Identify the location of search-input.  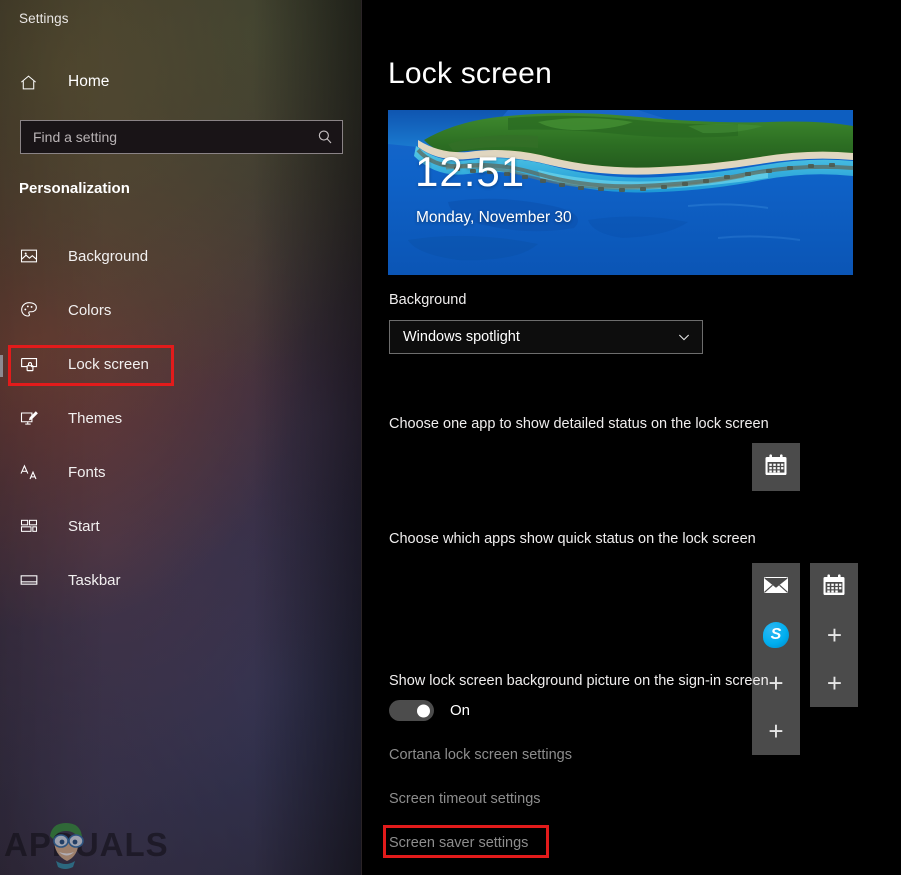
(174, 137).